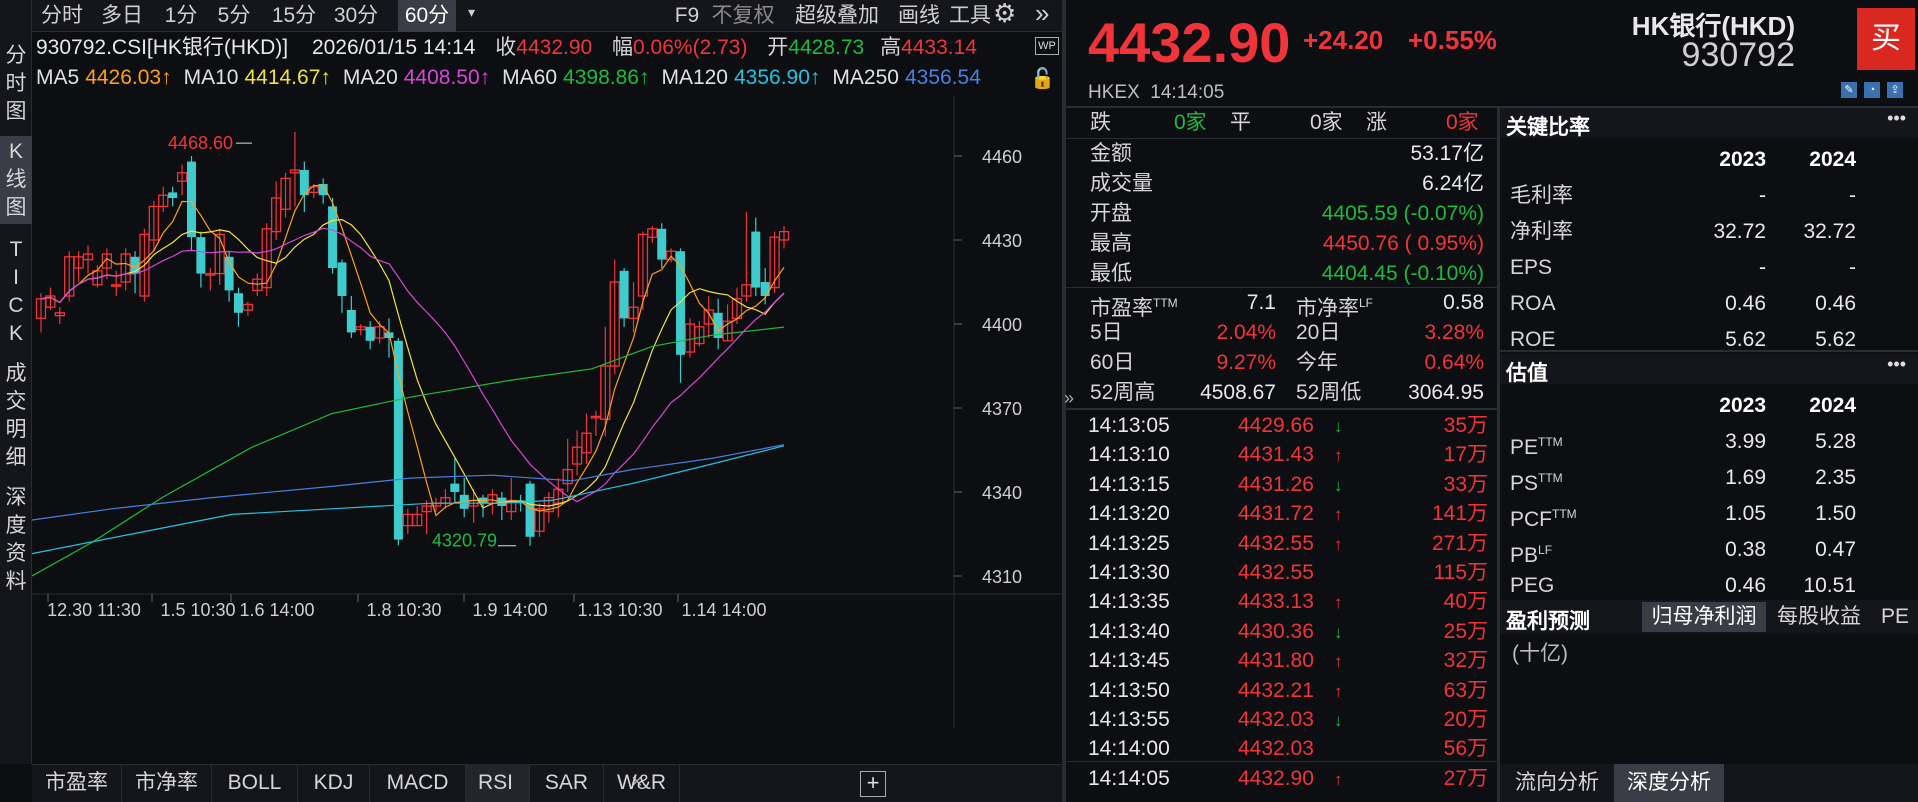  I want to click on tab-forecast-2: PE, so click(1895, 617).